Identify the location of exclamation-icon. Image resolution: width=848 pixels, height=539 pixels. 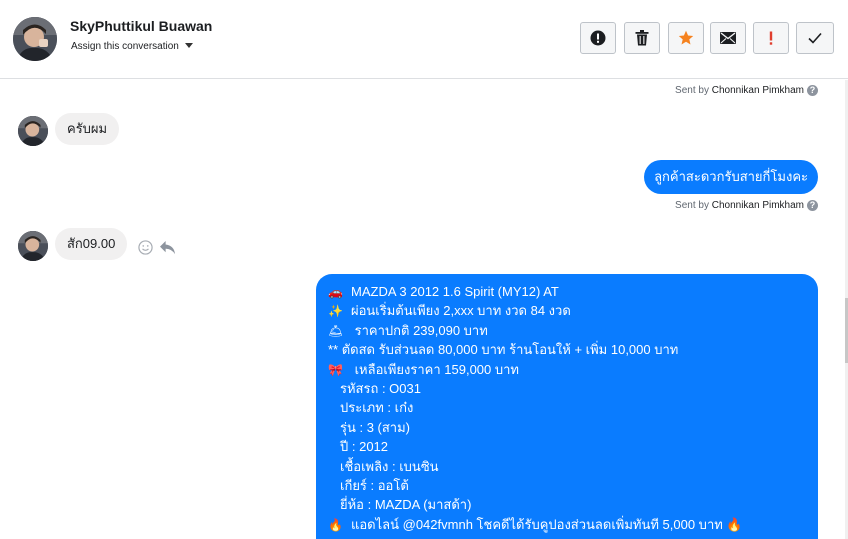
(771, 38).